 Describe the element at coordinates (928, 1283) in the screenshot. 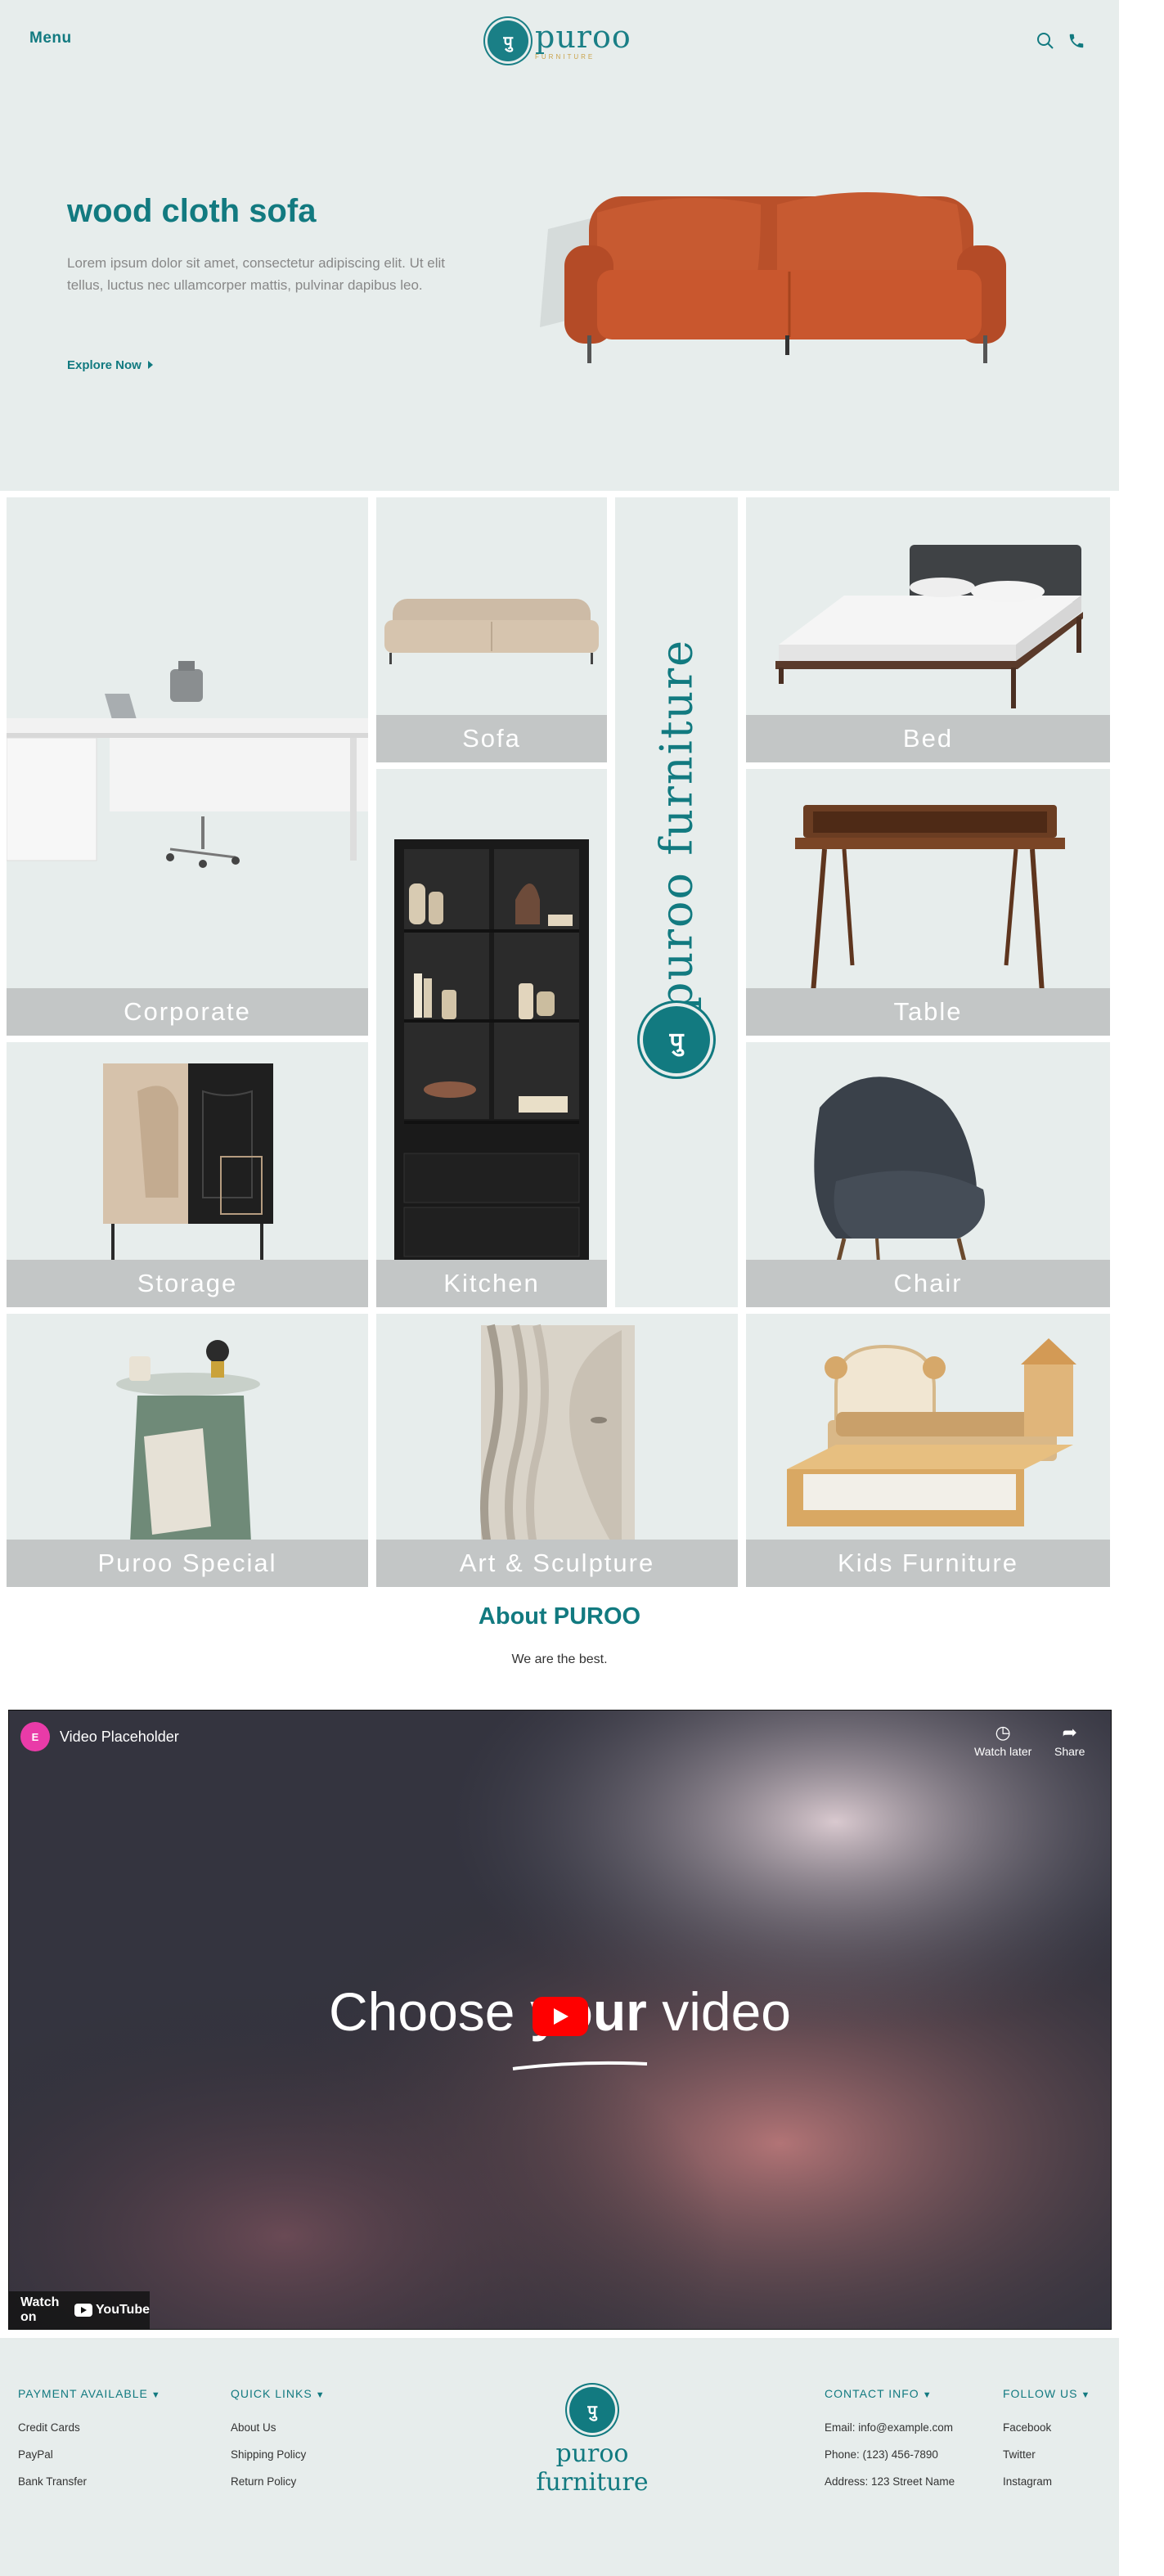

I see `category-caption: Chair` at that location.